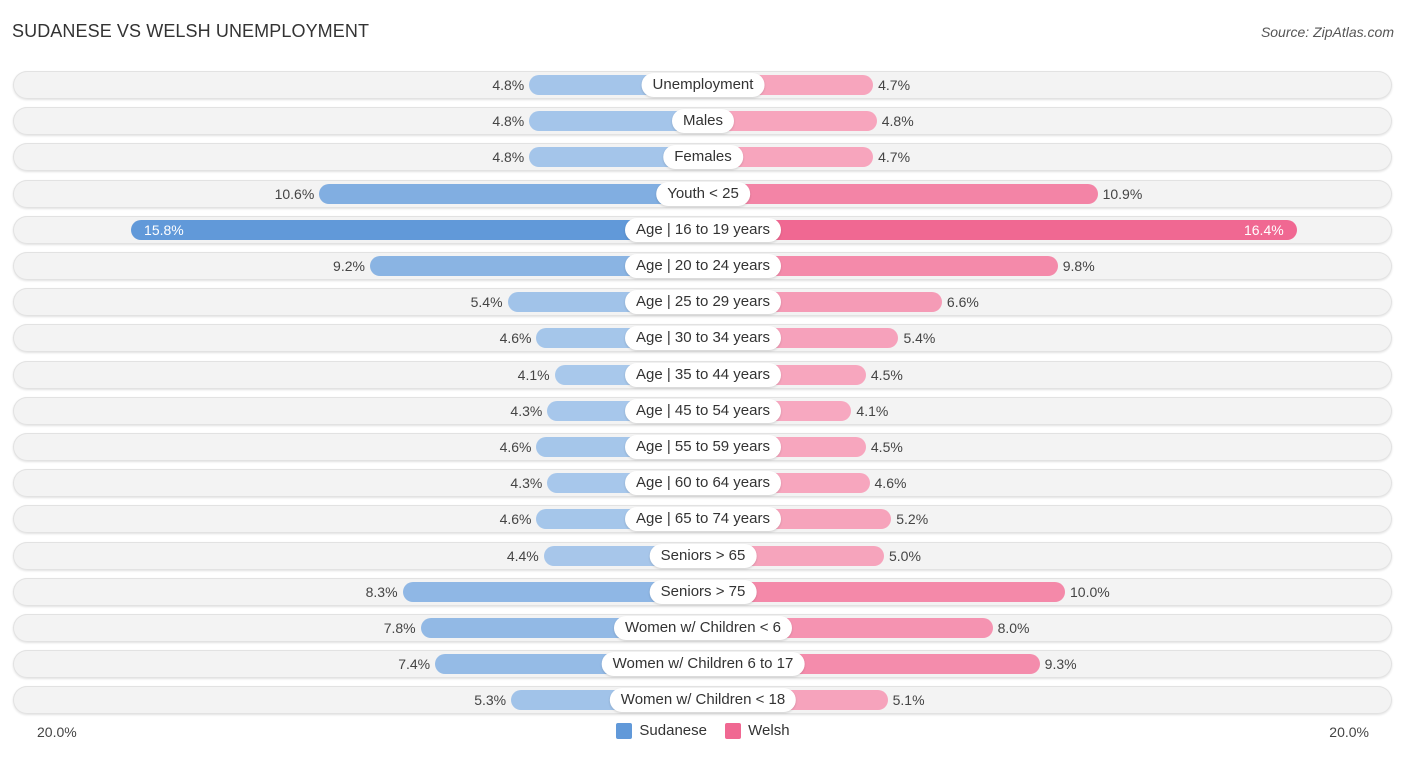 This screenshot has width=1406, height=757. What do you see at coordinates (703, 628) in the screenshot?
I see `category-label: Women w/ Children < 6` at bounding box center [703, 628].